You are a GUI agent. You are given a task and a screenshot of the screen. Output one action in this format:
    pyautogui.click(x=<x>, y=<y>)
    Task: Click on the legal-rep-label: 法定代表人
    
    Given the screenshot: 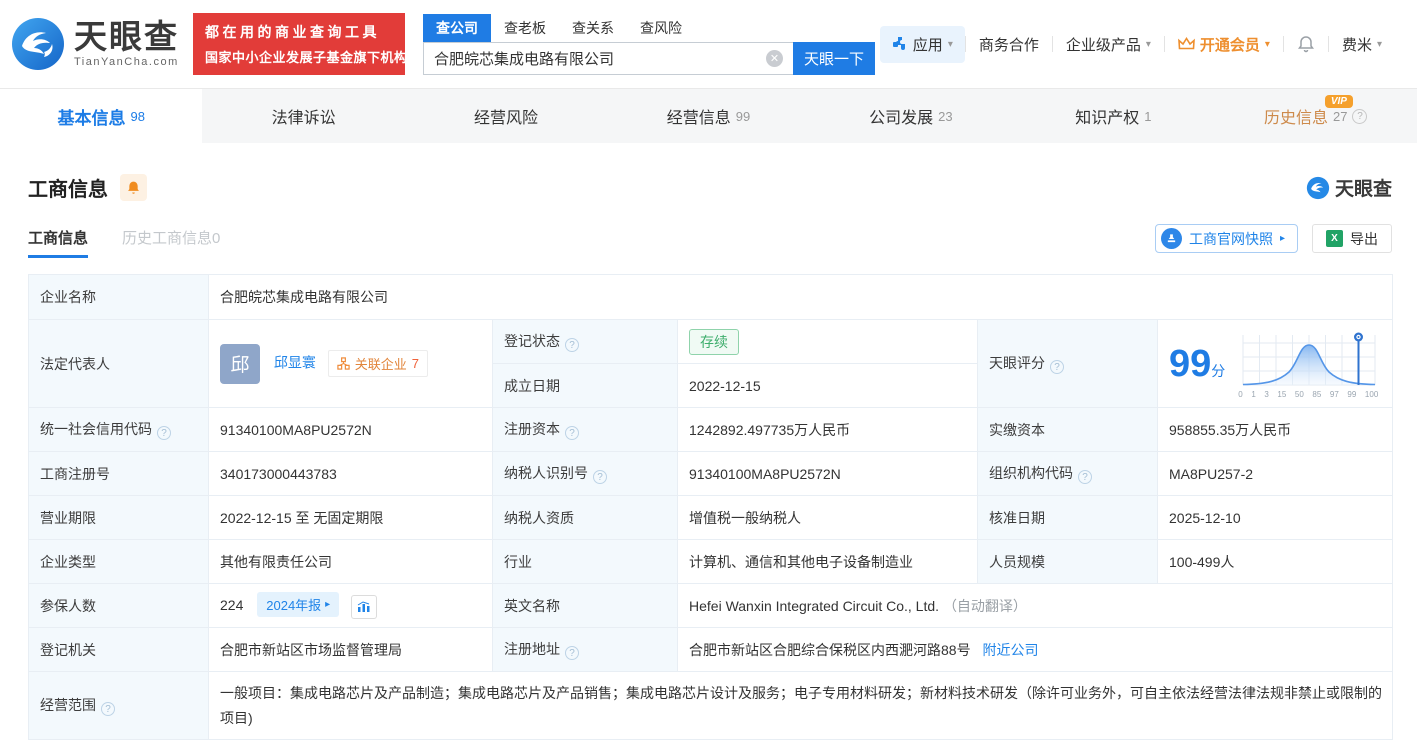 What is the action you would take?
    pyautogui.click(x=118, y=363)
    